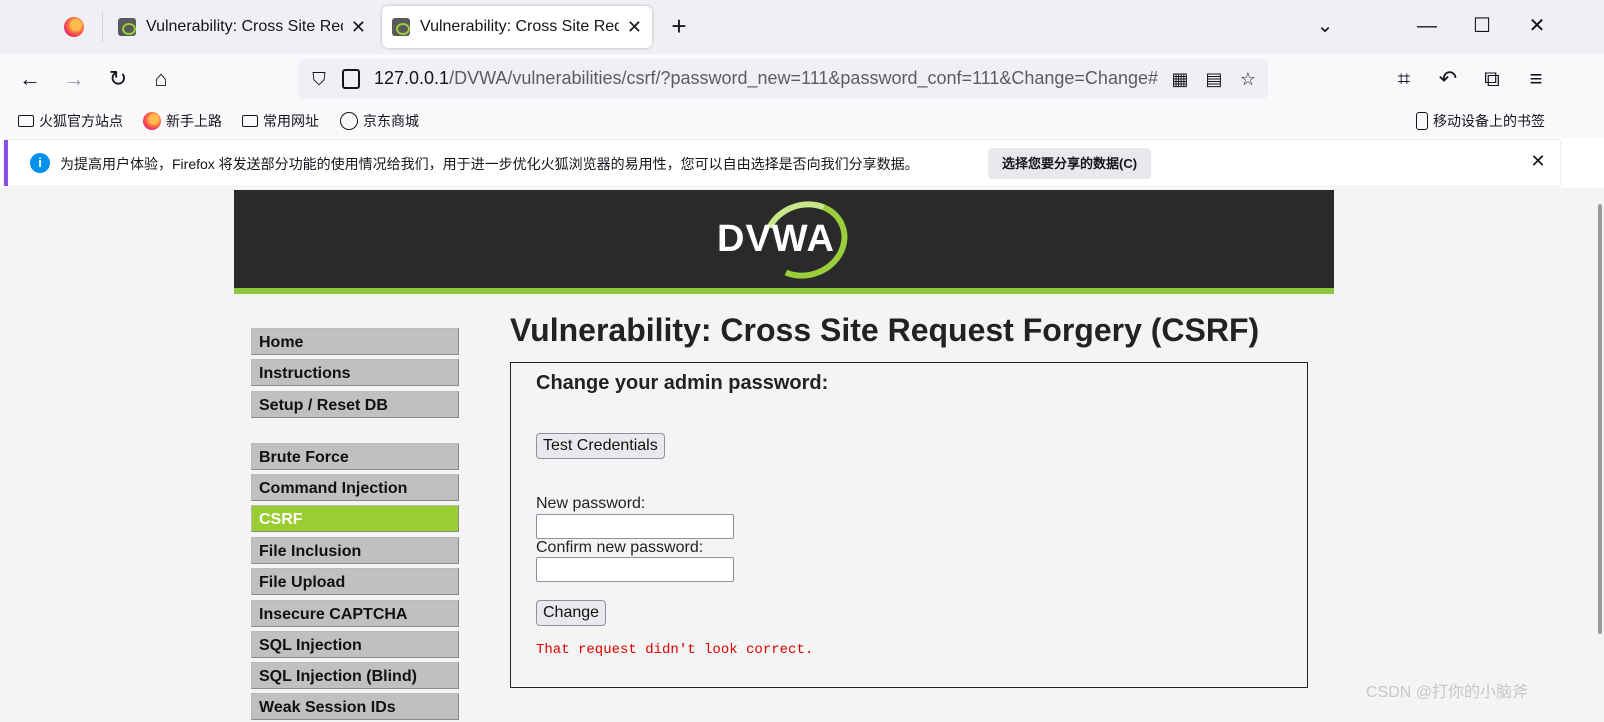 Image resolution: width=1604 pixels, height=722 pixels. What do you see at coordinates (1482, 26) in the screenshot?
I see `maximize-icon: ☐` at bounding box center [1482, 26].